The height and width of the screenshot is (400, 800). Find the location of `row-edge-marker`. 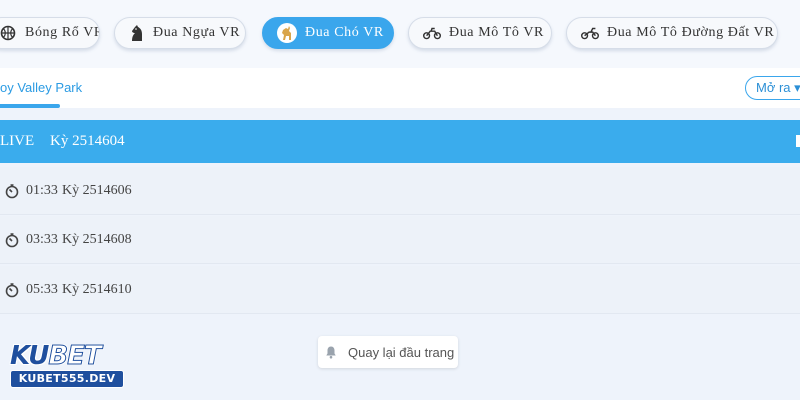

row-edge-marker is located at coordinates (798, 141).